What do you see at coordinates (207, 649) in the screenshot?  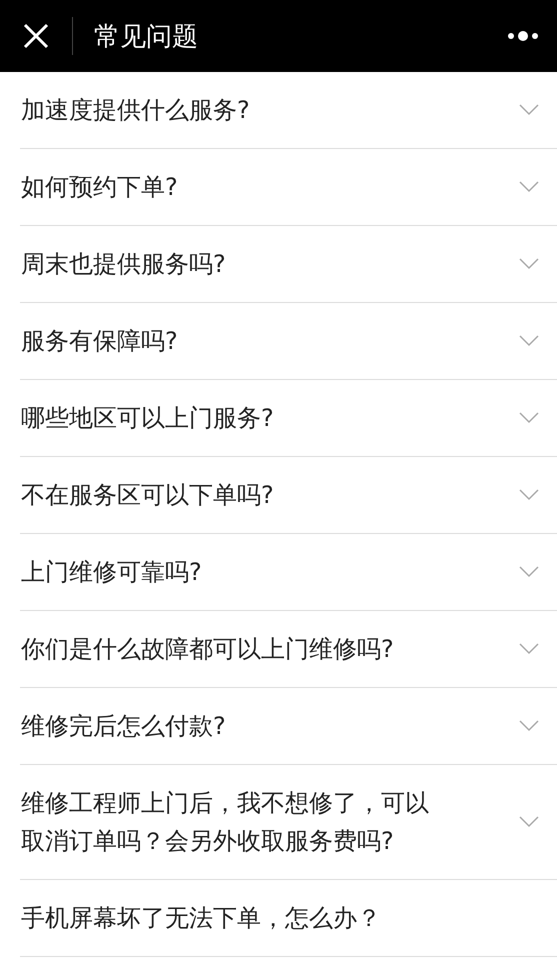 I see `question-text: 你们是什么故障都可以上门维修吗?` at bounding box center [207, 649].